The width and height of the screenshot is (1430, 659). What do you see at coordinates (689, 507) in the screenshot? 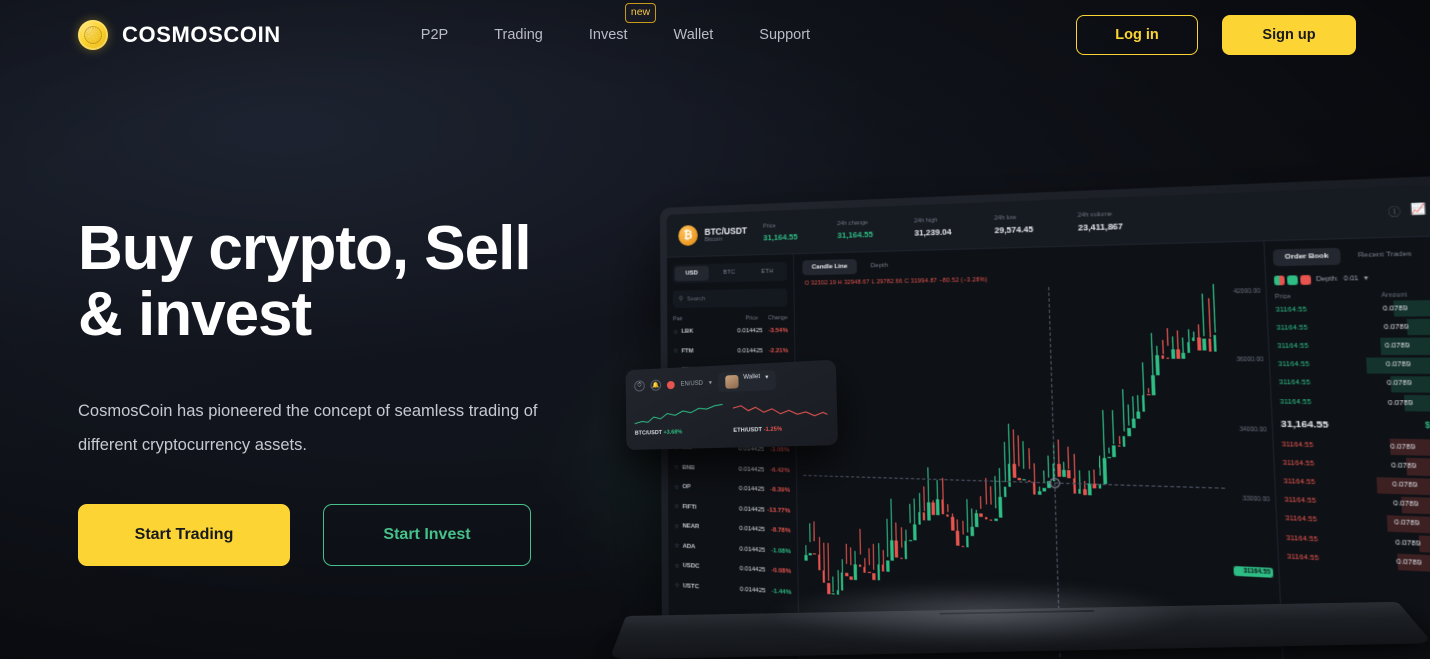
I see `market-symbol: FIFTI` at bounding box center [689, 507].